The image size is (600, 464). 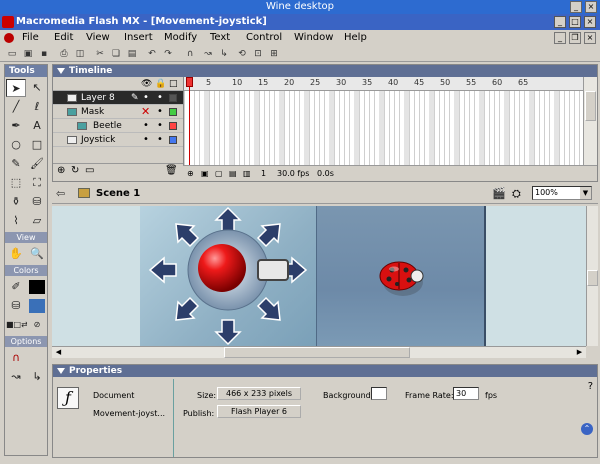 What do you see at coordinates (205, 173) in the screenshot?
I see `onion-skin-icon: ▣` at bounding box center [205, 173].